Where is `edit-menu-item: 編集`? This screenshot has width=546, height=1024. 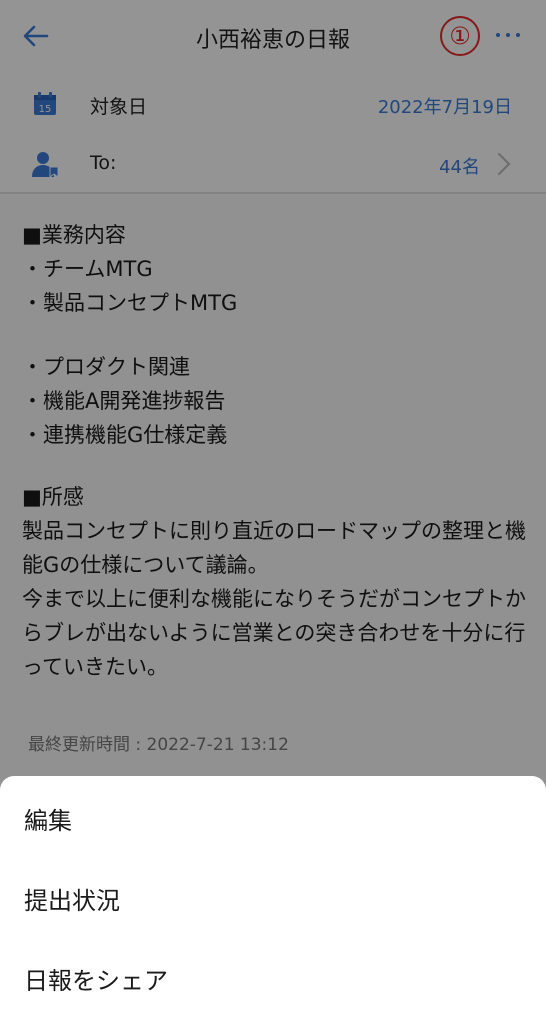 edit-menu-item: 編集 is located at coordinates (273, 818).